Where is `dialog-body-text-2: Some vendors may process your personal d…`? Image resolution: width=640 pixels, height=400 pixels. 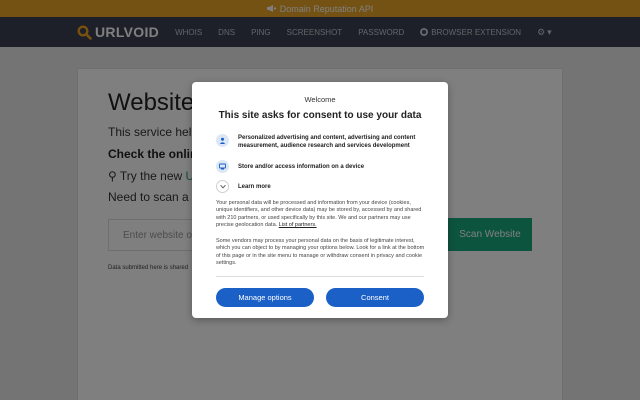 dialog-body-text-2: Some vendors may process your personal d… is located at coordinates (320, 252).